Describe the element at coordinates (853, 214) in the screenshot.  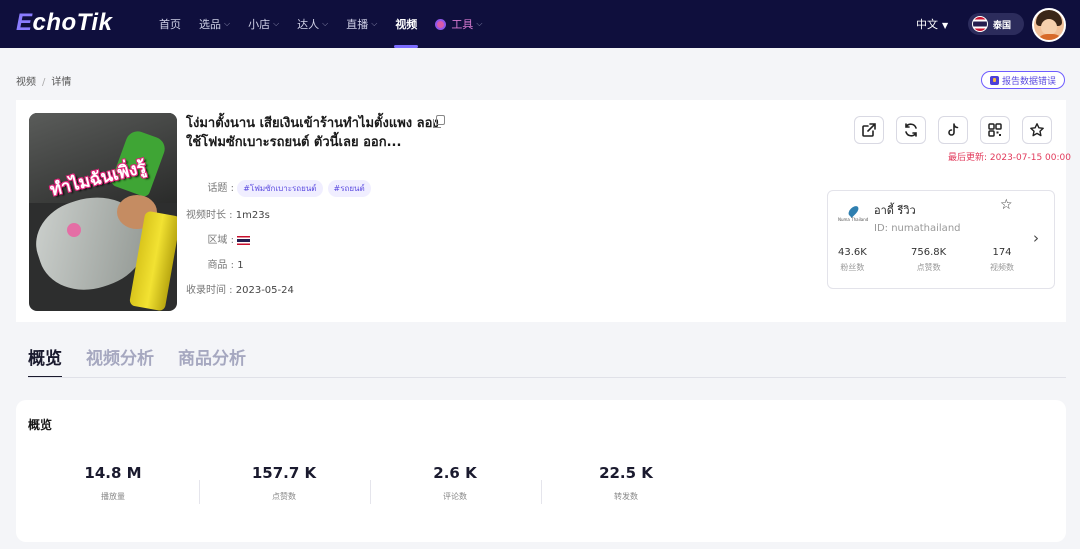
I see `author-logo: Numa Thailand` at that location.